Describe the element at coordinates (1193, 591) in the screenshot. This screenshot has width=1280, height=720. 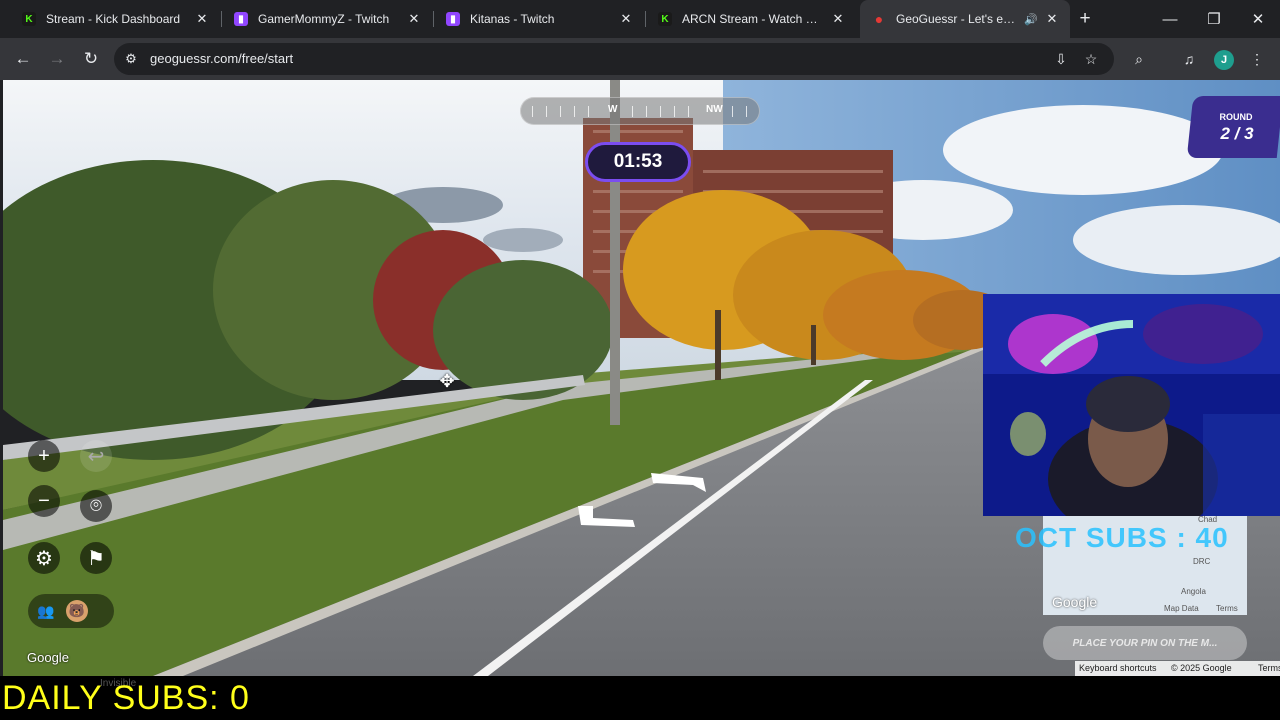
I see `map-label-angola: Angola` at that location.